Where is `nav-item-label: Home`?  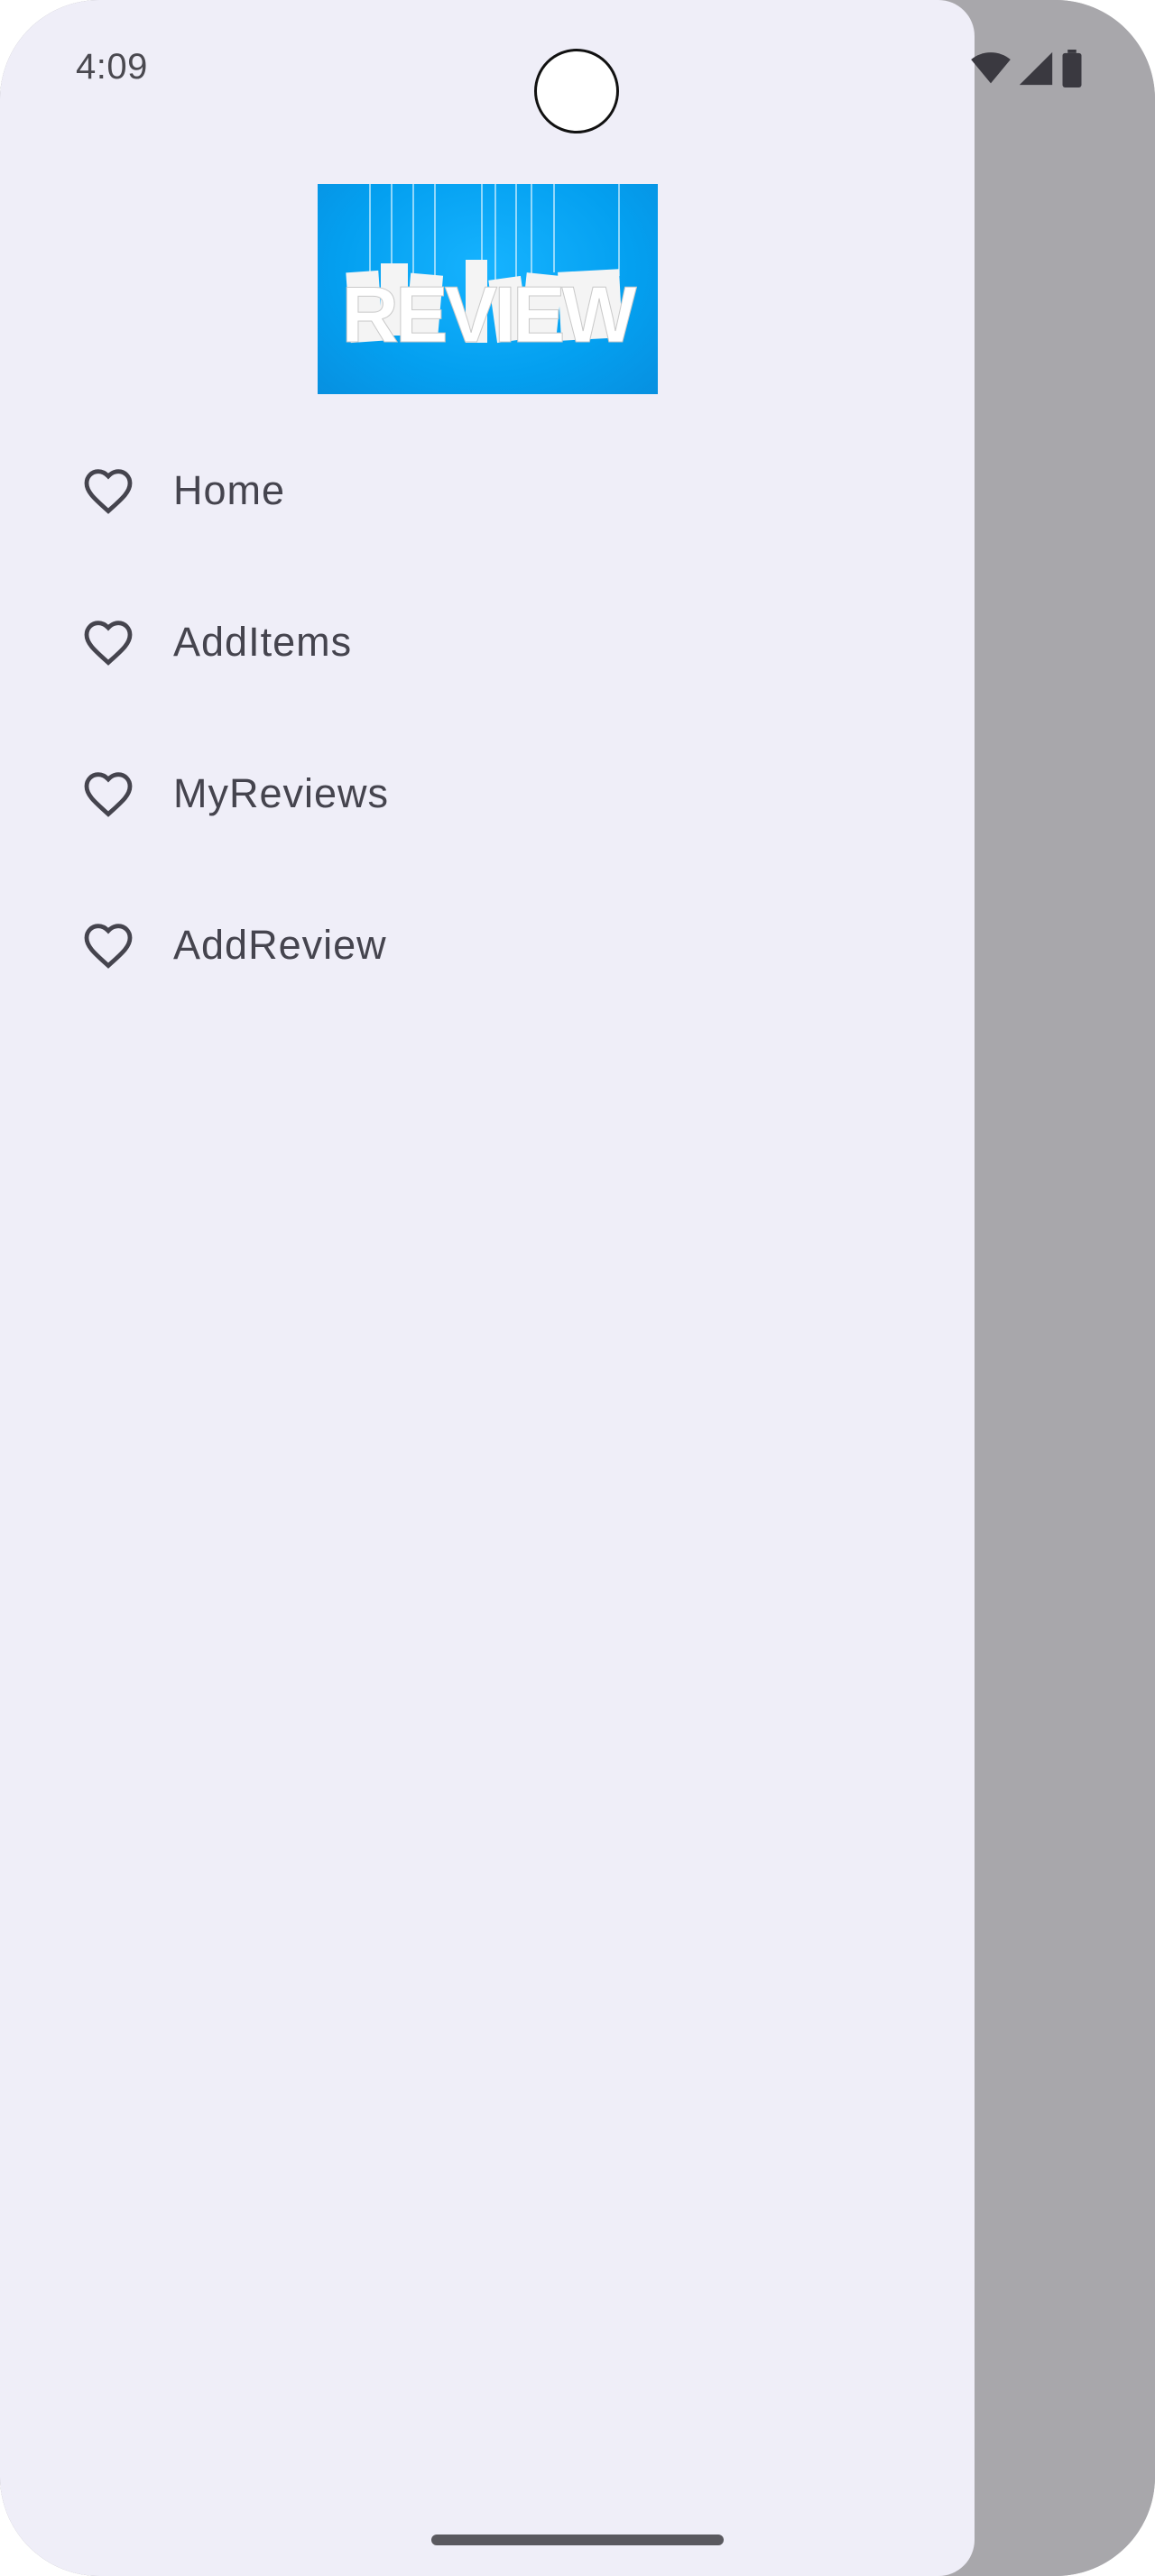 nav-item-label: Home is located at coordinates (229, 490).